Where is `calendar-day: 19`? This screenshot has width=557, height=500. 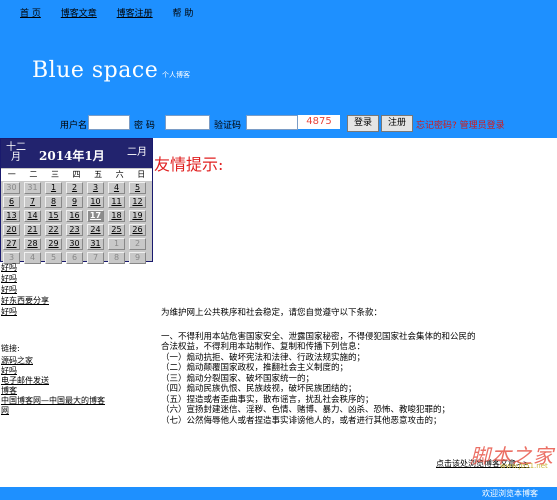 calendar-day: 19 is located at coordinates (137, 216).